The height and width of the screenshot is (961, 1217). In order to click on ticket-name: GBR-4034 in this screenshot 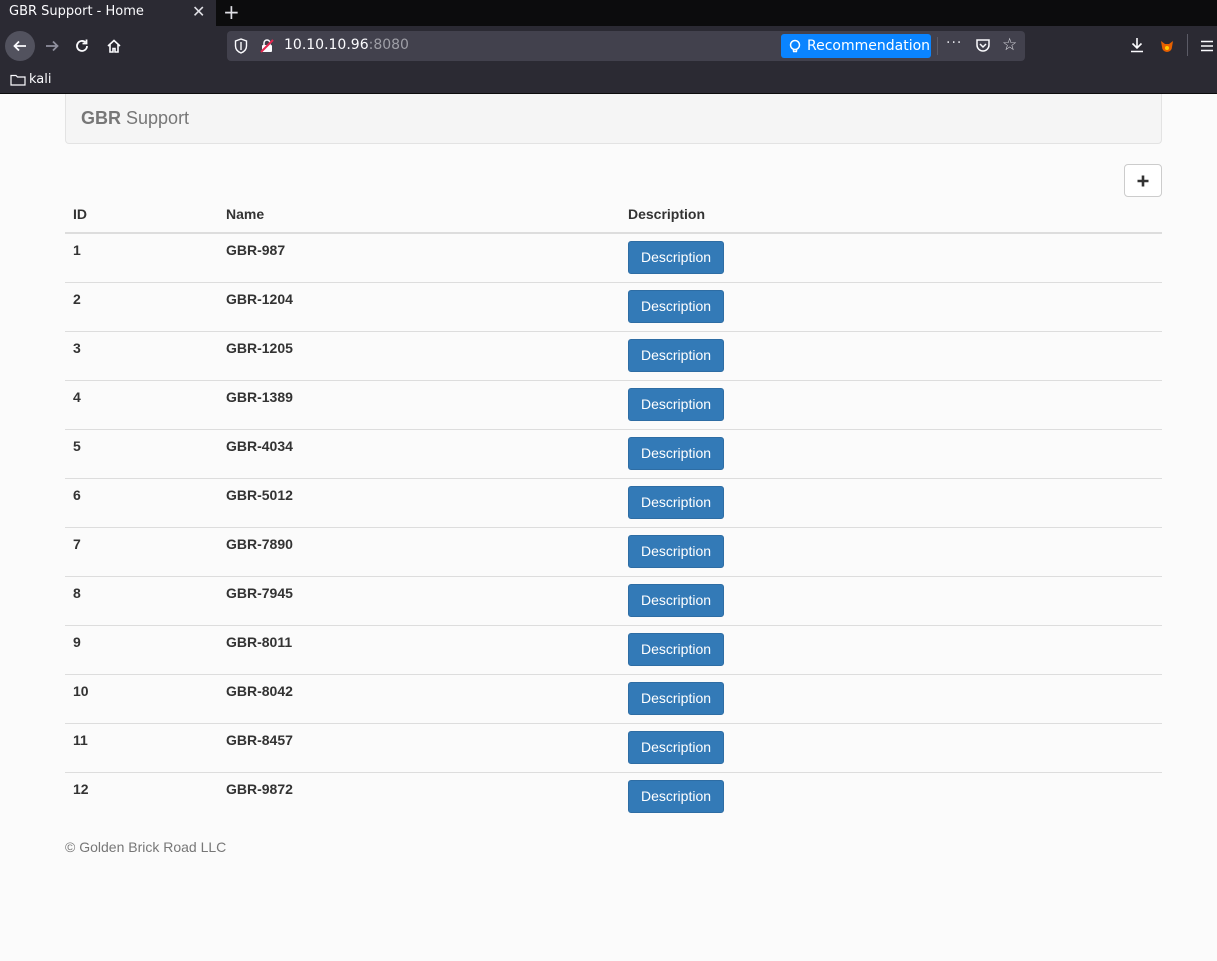, I will do `click(419, 454)`.